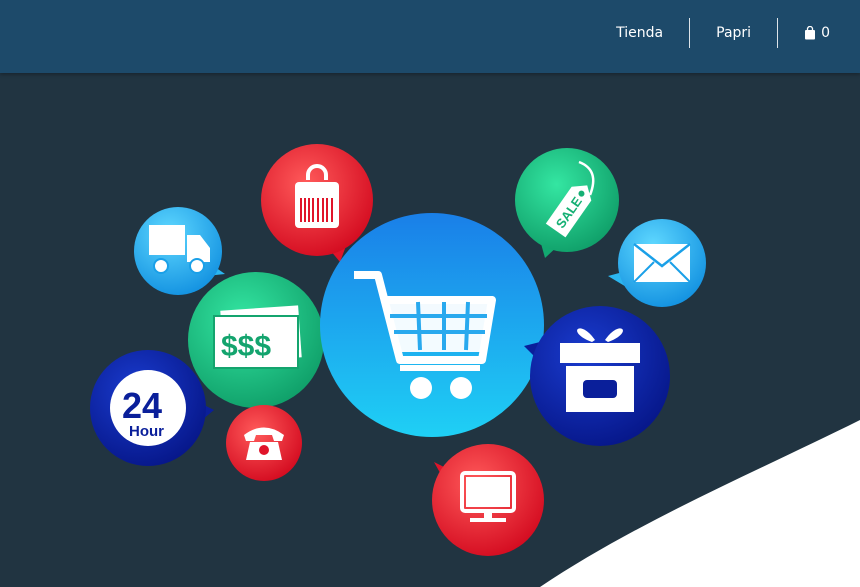 The height and width of the screenshot is (587, 860). What do you see at coordinates (179, 251) in the screenshot?
I see `delivery-truck-icon` at bounding box center [179, 251].